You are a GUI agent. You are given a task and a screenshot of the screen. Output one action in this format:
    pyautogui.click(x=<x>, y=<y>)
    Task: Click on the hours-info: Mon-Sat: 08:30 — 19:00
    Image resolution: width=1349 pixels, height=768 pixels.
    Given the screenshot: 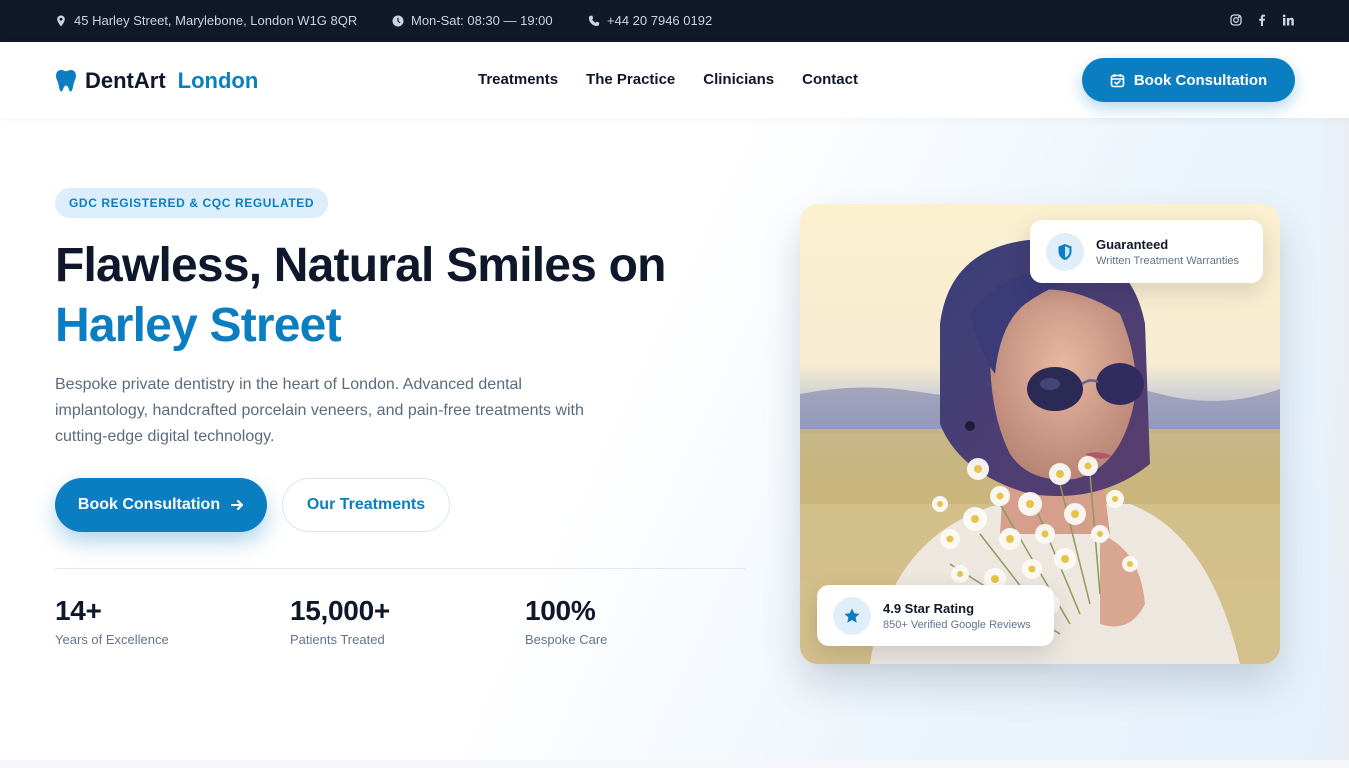 What is the action you would take?
    pyautogui.click(x=472, y=20)
    